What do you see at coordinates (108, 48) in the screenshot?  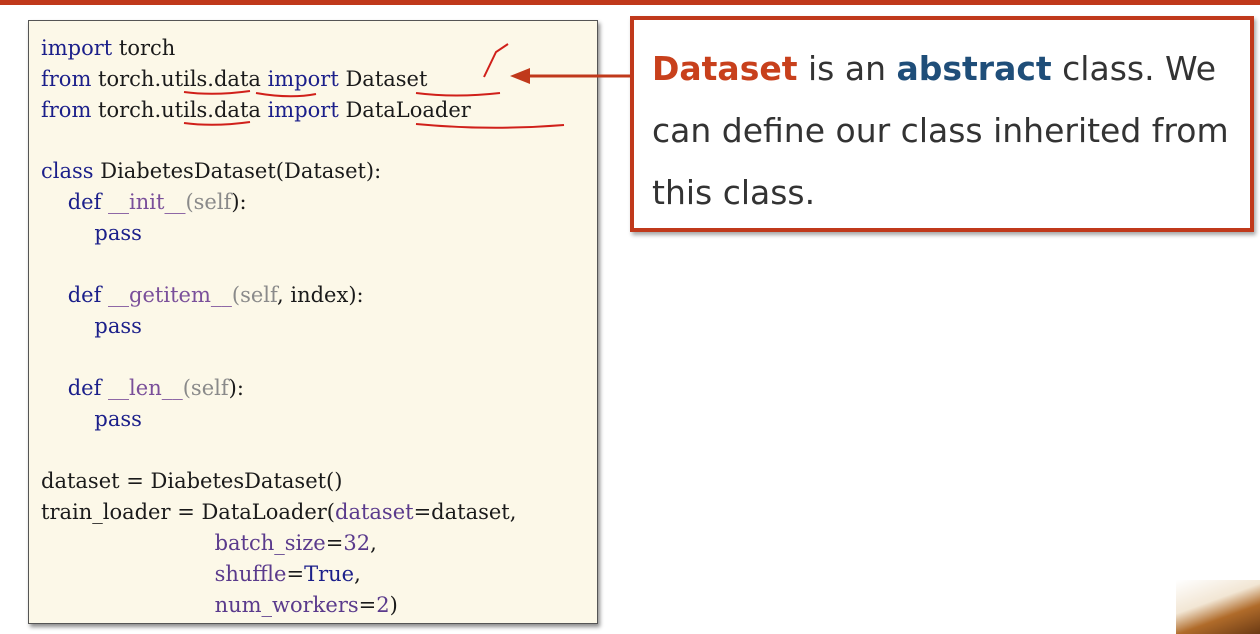 I see `code-line-import-torch: import torch` at bounding box center [108, 48].